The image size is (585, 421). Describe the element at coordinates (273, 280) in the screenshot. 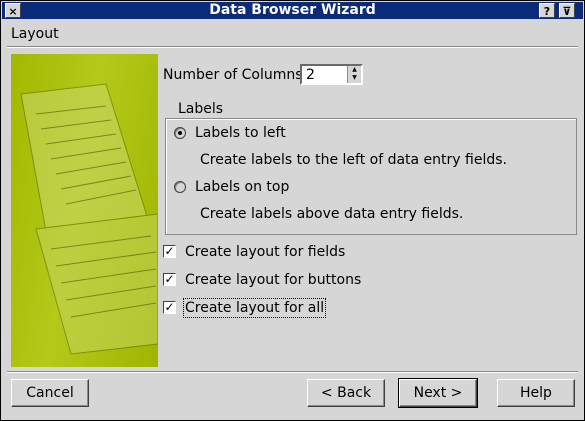

I see `buttons-layout-label: Create layout for buttons` at that location.